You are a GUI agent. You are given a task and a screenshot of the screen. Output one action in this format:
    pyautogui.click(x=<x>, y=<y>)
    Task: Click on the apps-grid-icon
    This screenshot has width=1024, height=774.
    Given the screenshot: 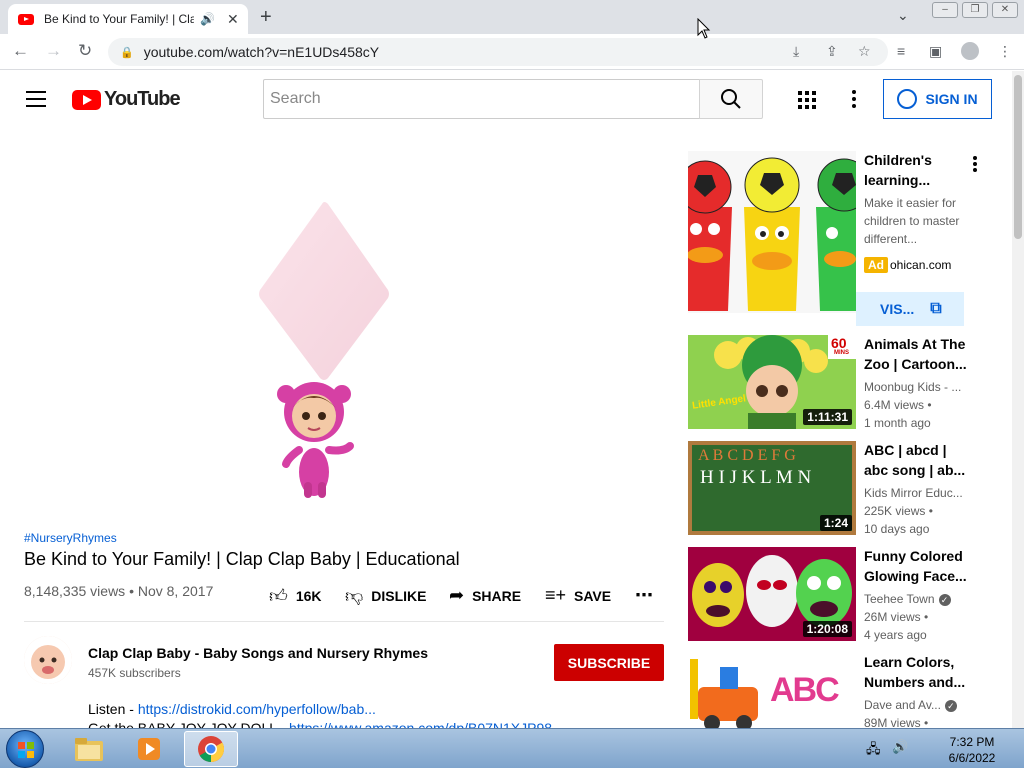 What is the action you would take?
    pyautogui.click(x=807, y=100)
    